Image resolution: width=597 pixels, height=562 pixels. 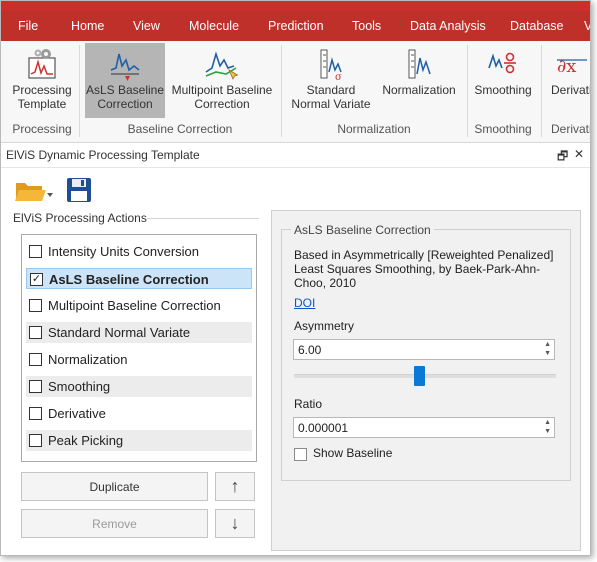 I want to click on multipoint-baseline-label: Multipoint Baseline Correction, so click(x=222, y=97).